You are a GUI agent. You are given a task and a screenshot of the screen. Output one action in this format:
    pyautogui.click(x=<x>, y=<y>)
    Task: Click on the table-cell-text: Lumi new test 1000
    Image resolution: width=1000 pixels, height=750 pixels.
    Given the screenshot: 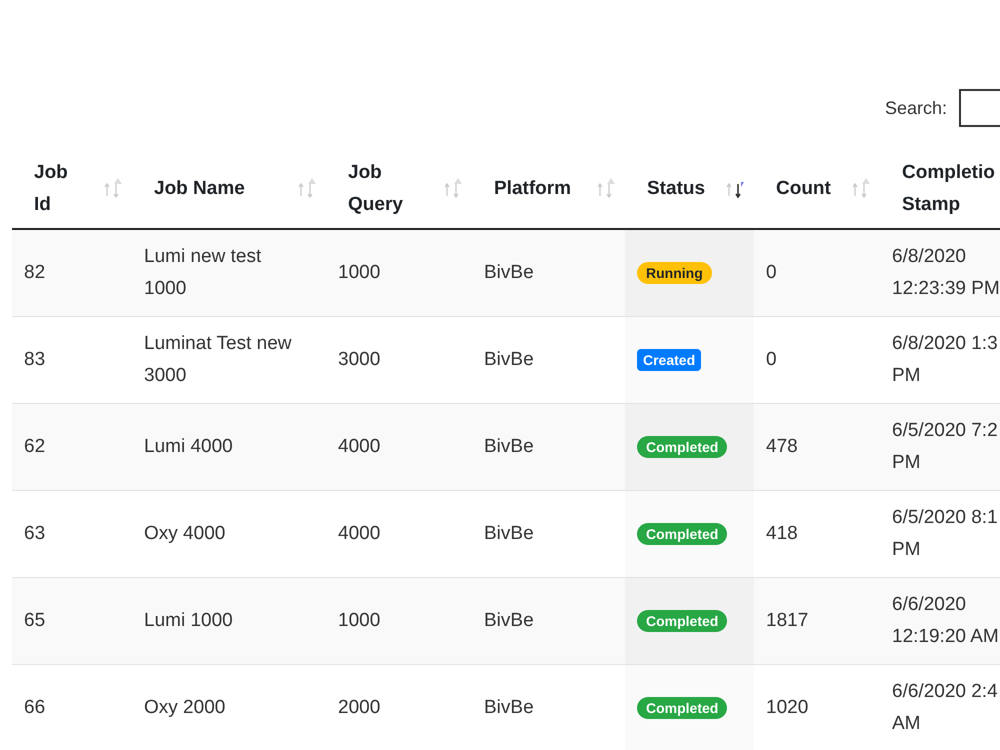 What is the action you would take?
    pyautogui.click(x=203, y=273)
    